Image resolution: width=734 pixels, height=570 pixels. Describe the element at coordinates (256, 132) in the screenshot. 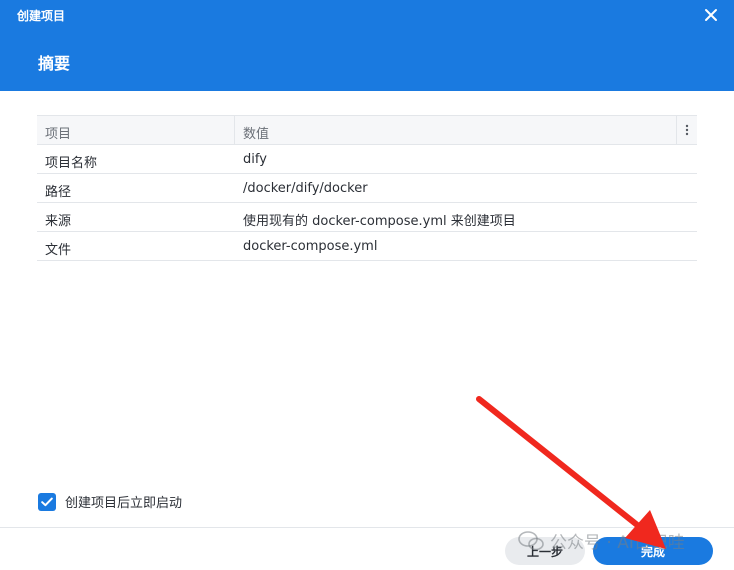

I see `column-header-value: 数值` at that location.